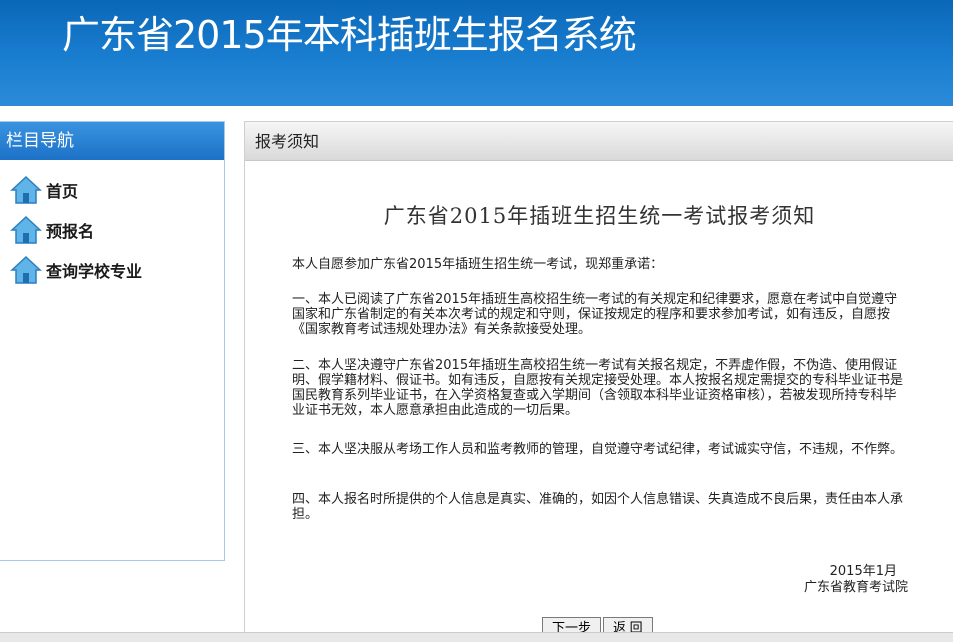 The image size is (953, 642). I want to click on sidebar-item-label: 首页, so click(62, 191).